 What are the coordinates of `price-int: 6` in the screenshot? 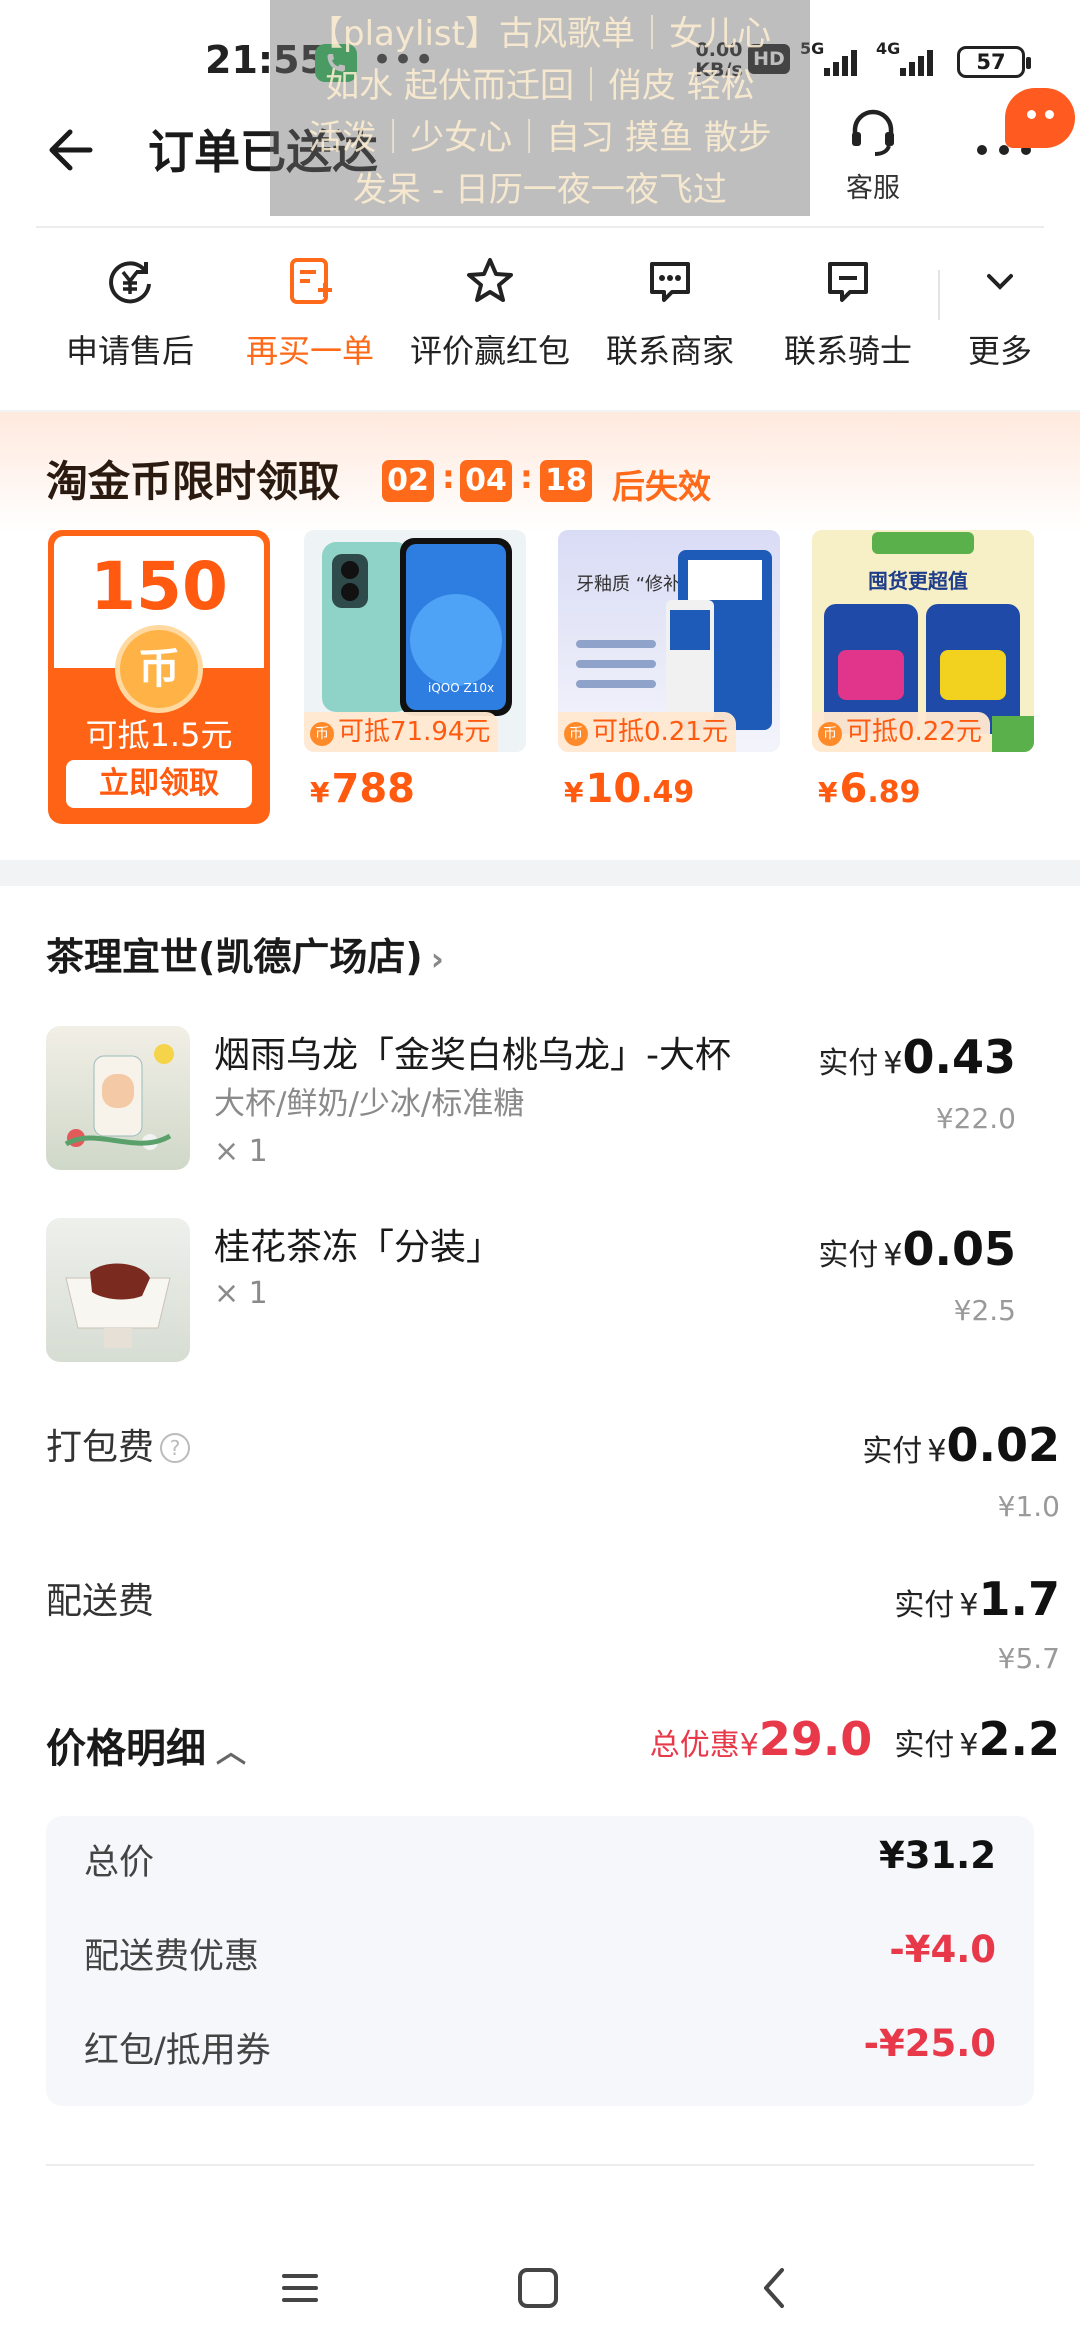 It's located at (853, 789).